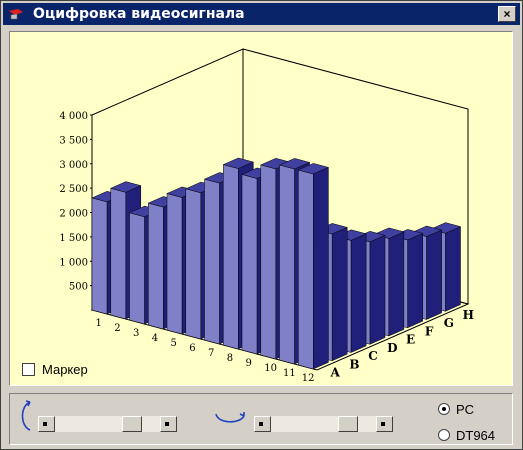  I want to click on z-axis-label: B, so click(354, 364).